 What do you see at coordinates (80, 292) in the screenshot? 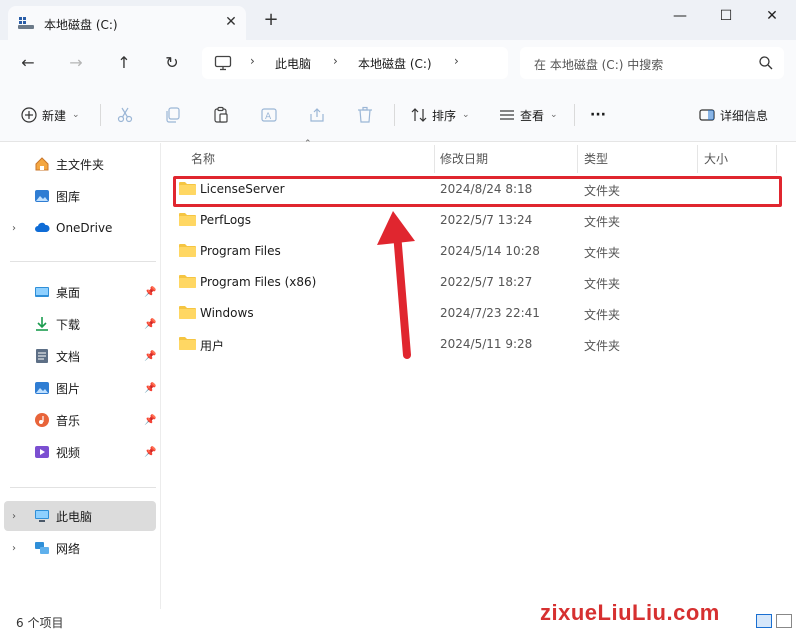
I see `sidebar-item-desktop: 桌面 📌` at bounding box center [80, 292].